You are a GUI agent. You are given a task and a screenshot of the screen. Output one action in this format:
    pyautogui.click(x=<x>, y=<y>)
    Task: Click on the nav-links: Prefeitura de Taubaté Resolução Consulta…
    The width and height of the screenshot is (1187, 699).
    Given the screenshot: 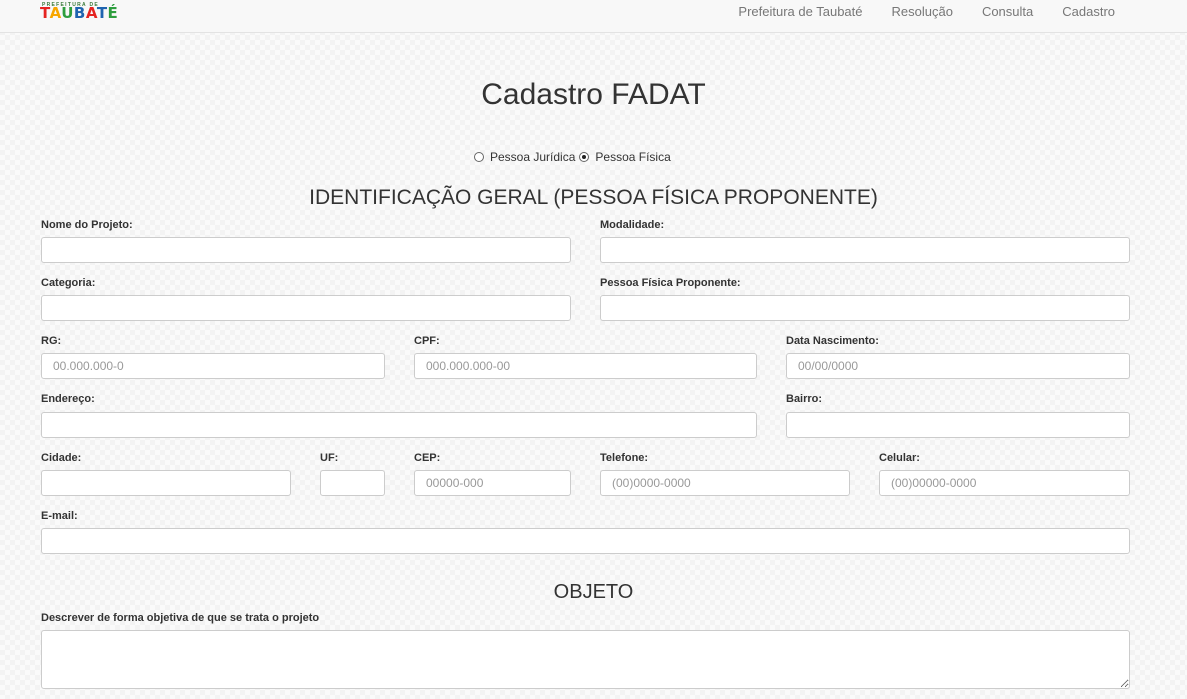 What is the action you would take?
    pyautogui.click(x=926, y=12)
    